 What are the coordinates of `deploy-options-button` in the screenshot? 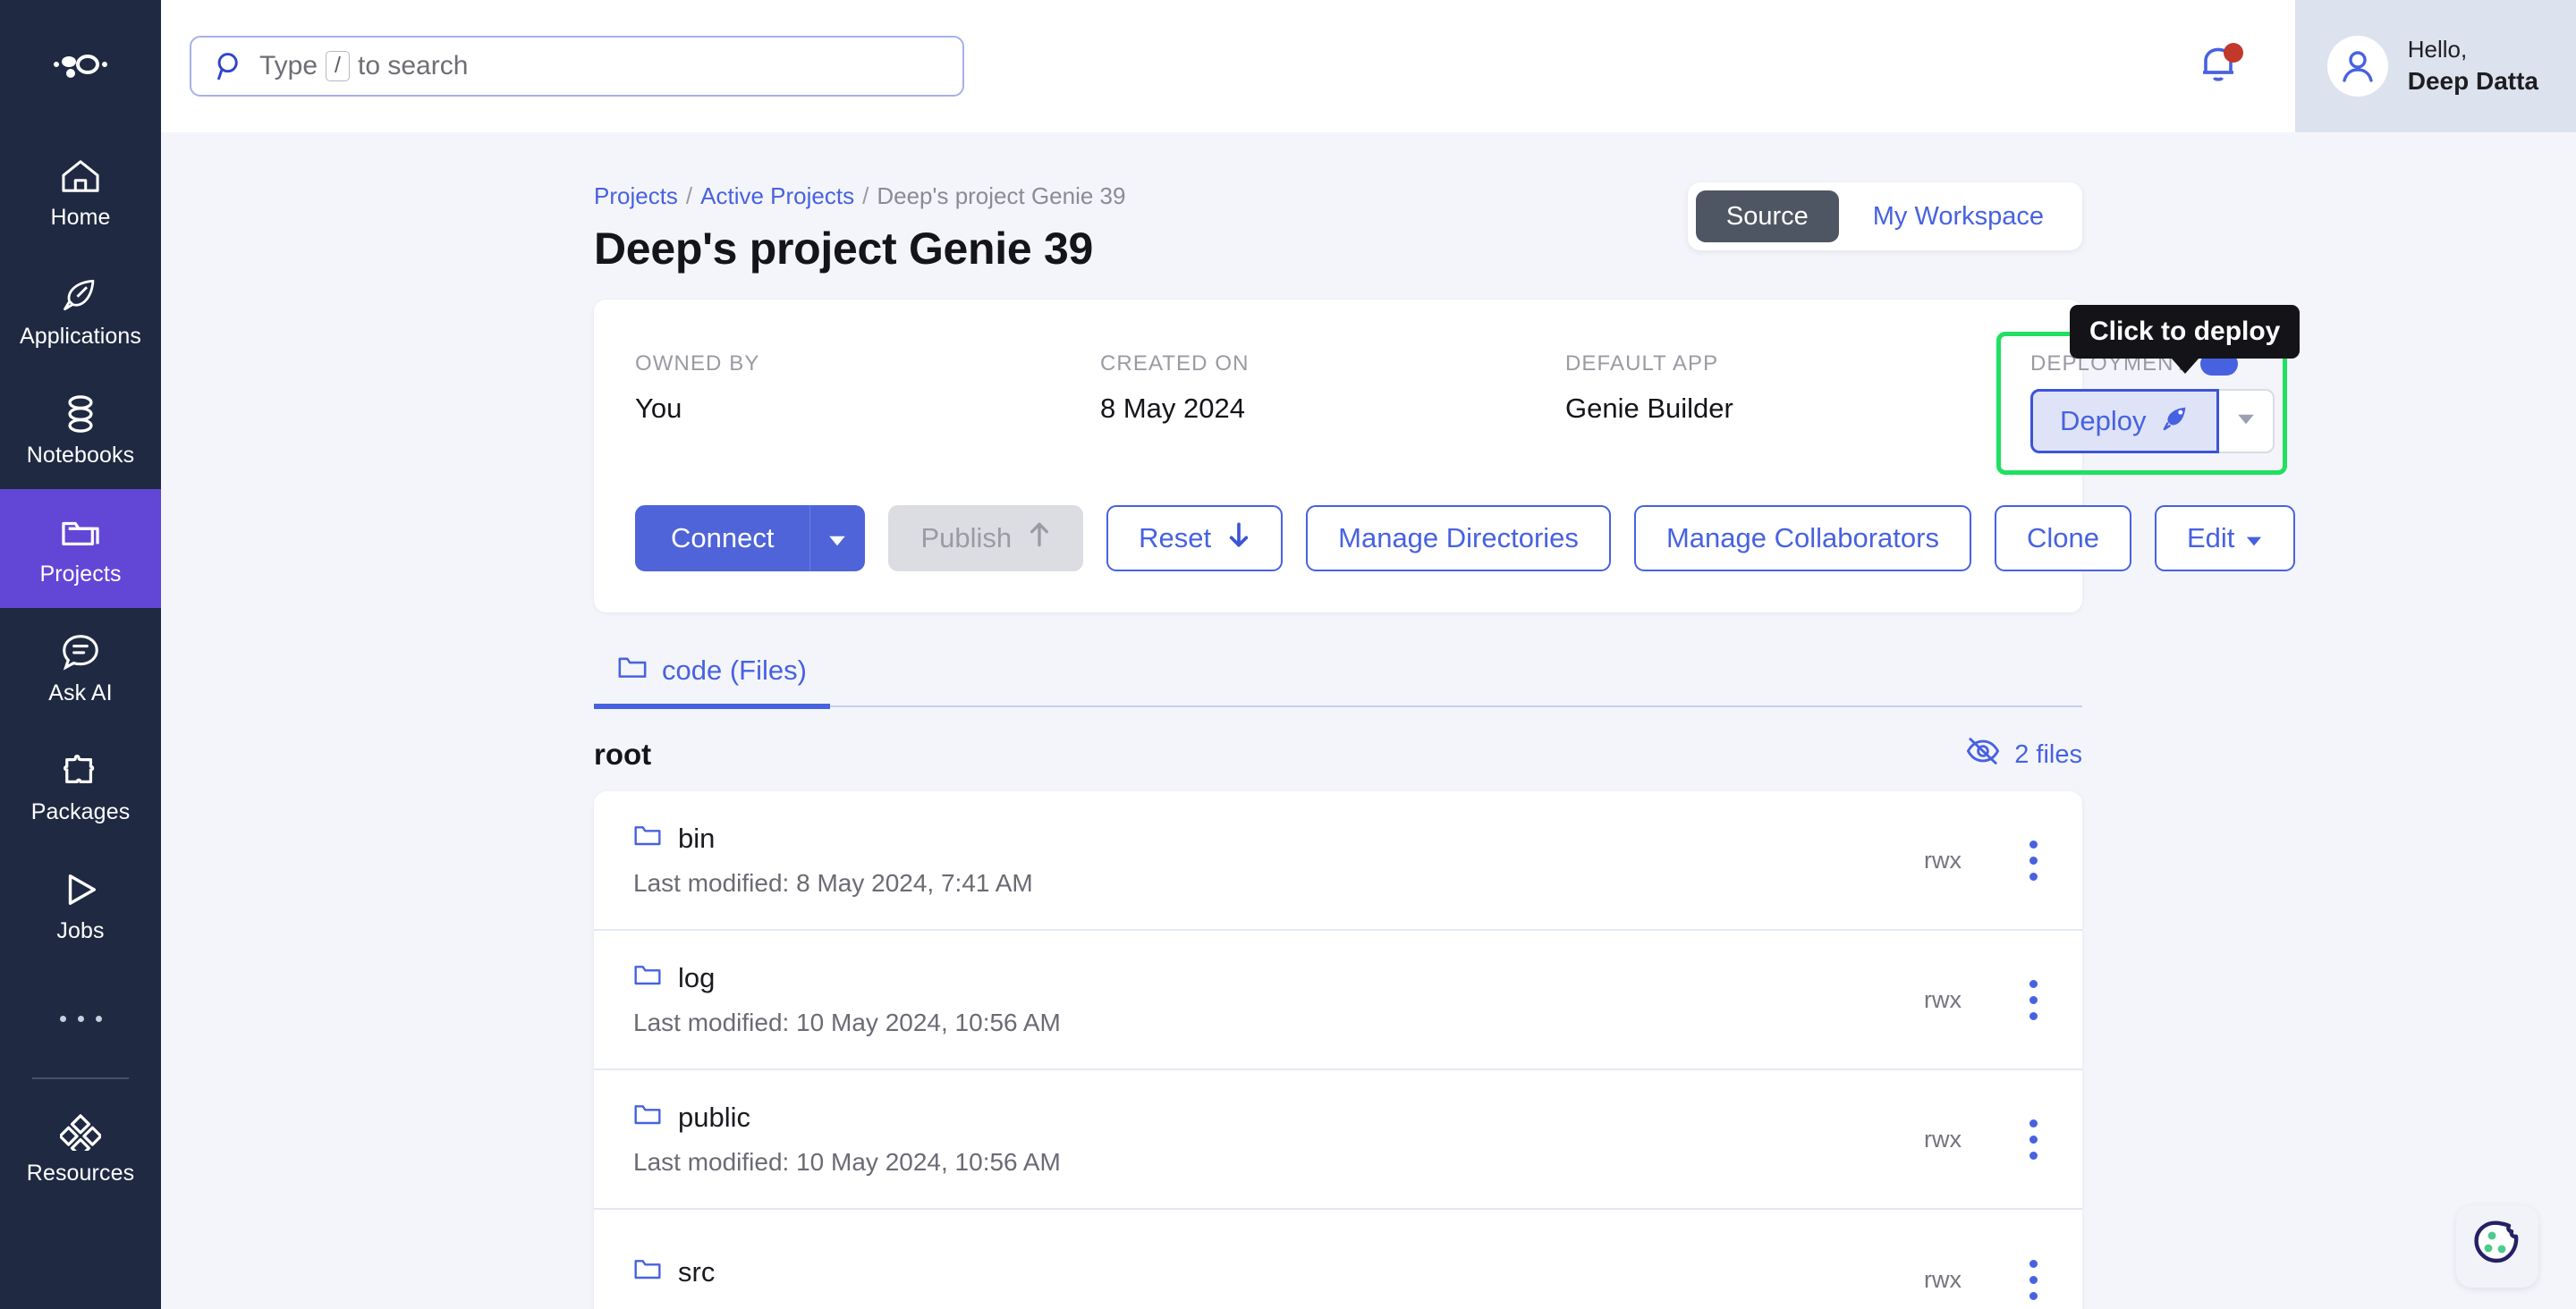 It's located at (2246, 421).